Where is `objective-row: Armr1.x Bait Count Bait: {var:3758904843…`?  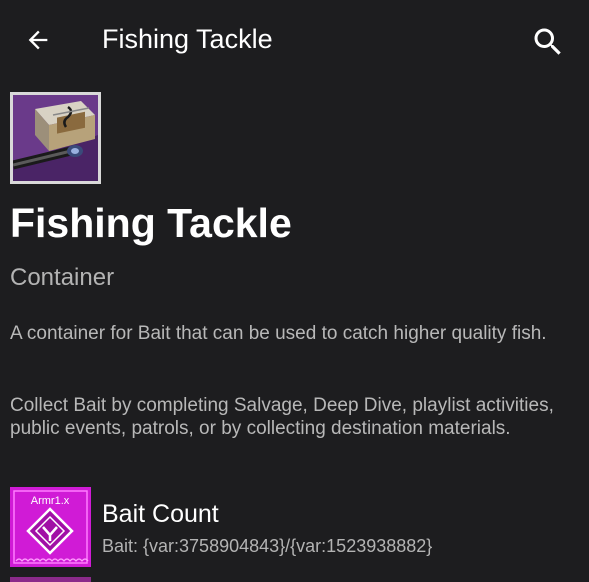 objective-row: Armr1.x Bait Count Bait: {var:3758904843… is located at coordinates (295, 527).